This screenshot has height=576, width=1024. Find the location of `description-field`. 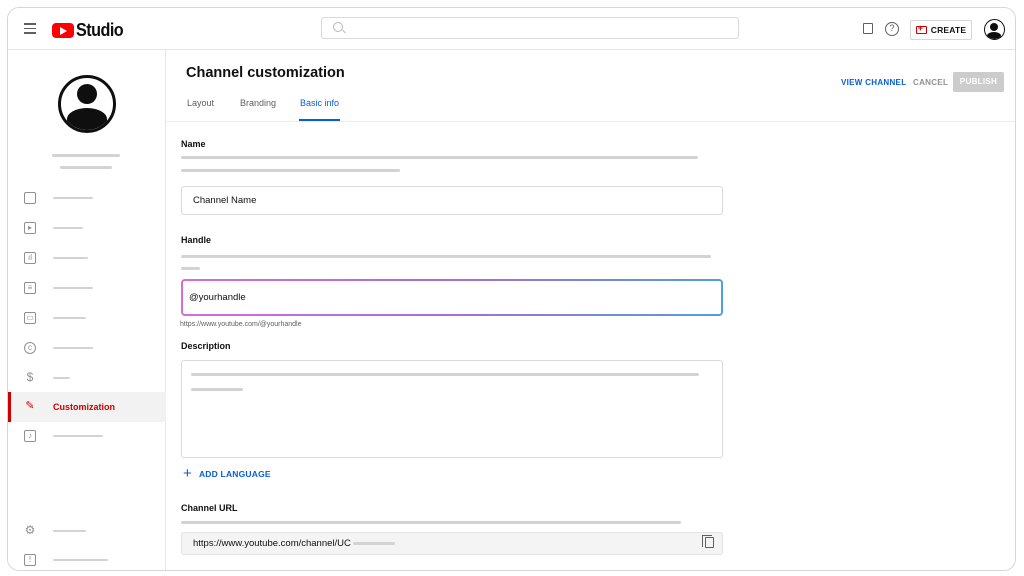

description-field is located at coordinates (452, 409).